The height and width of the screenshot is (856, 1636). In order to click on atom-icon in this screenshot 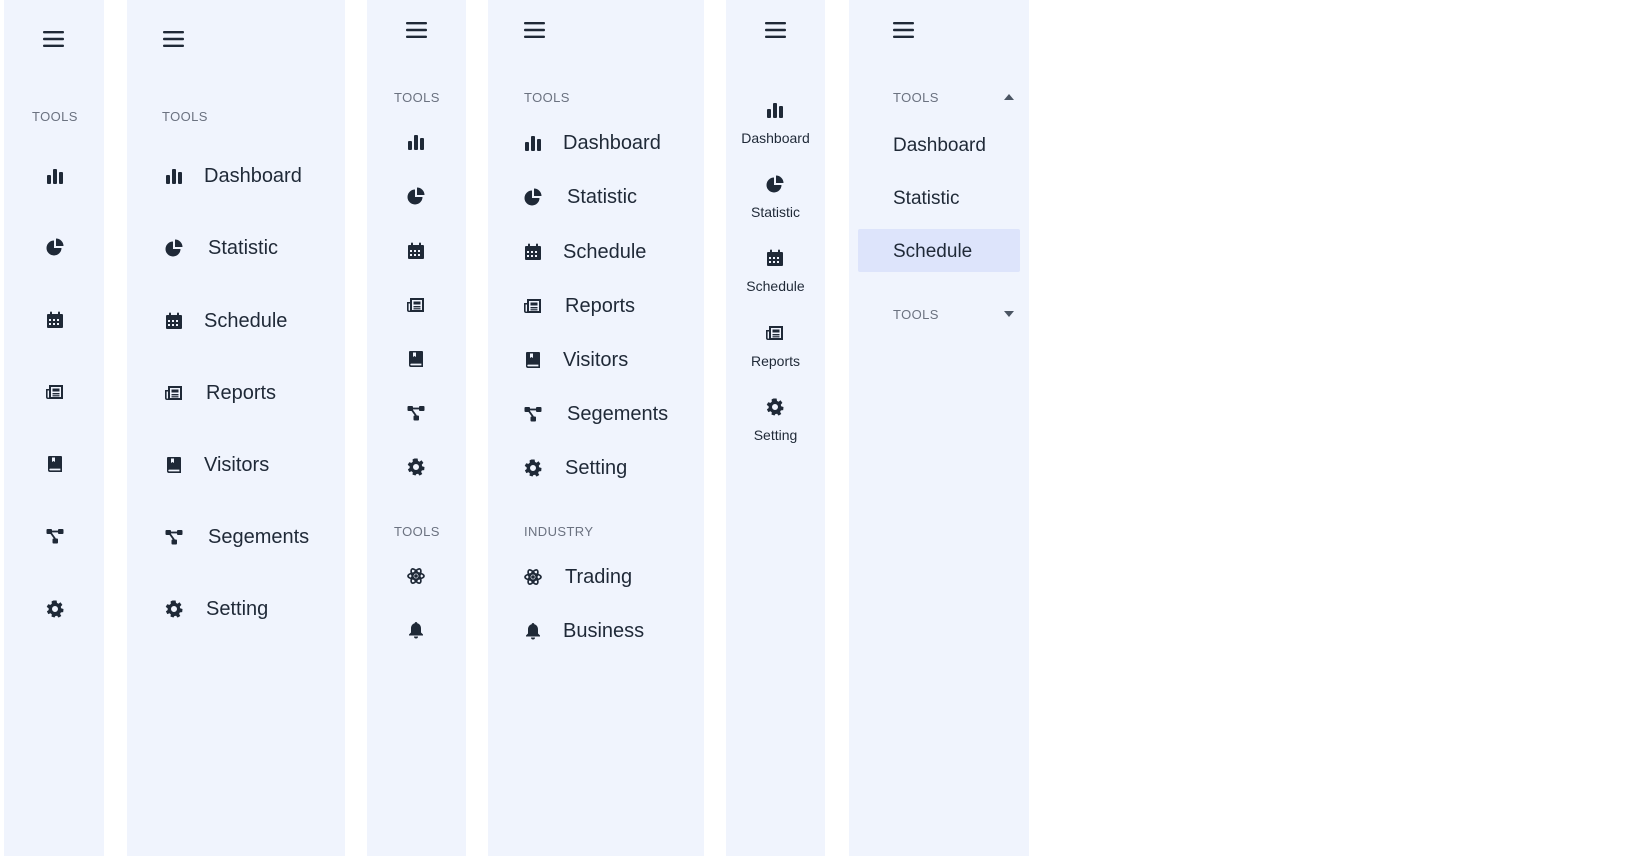, I will do `click(416, 576)`.